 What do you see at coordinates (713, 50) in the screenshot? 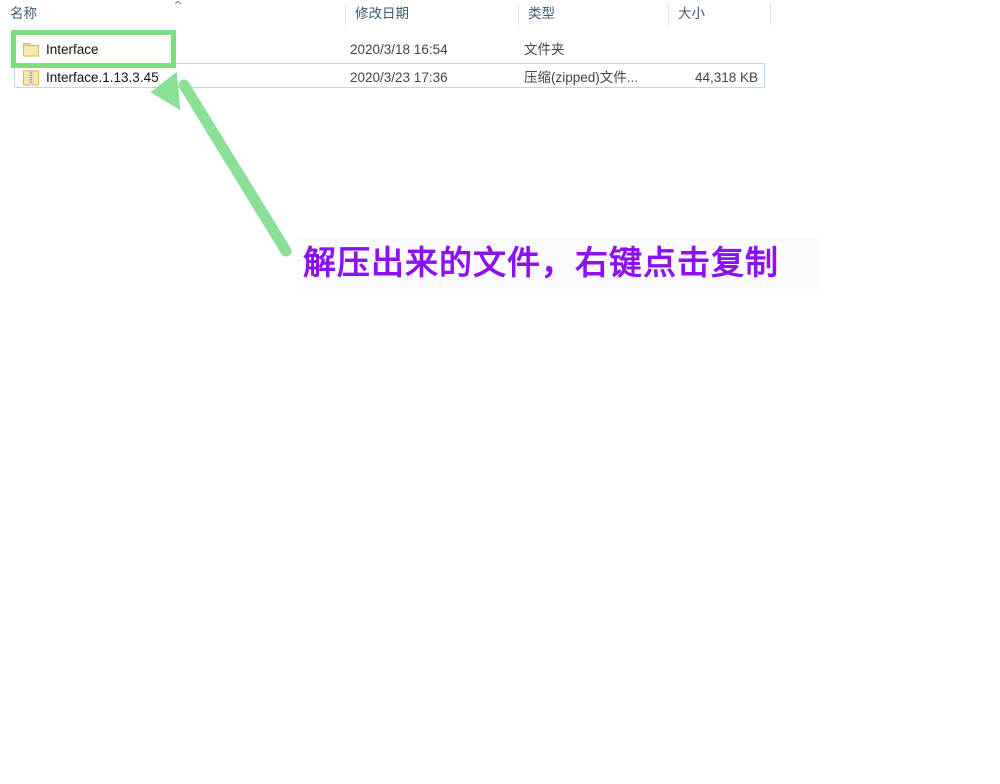
I see `file-size` at bounding box center [713, 50].